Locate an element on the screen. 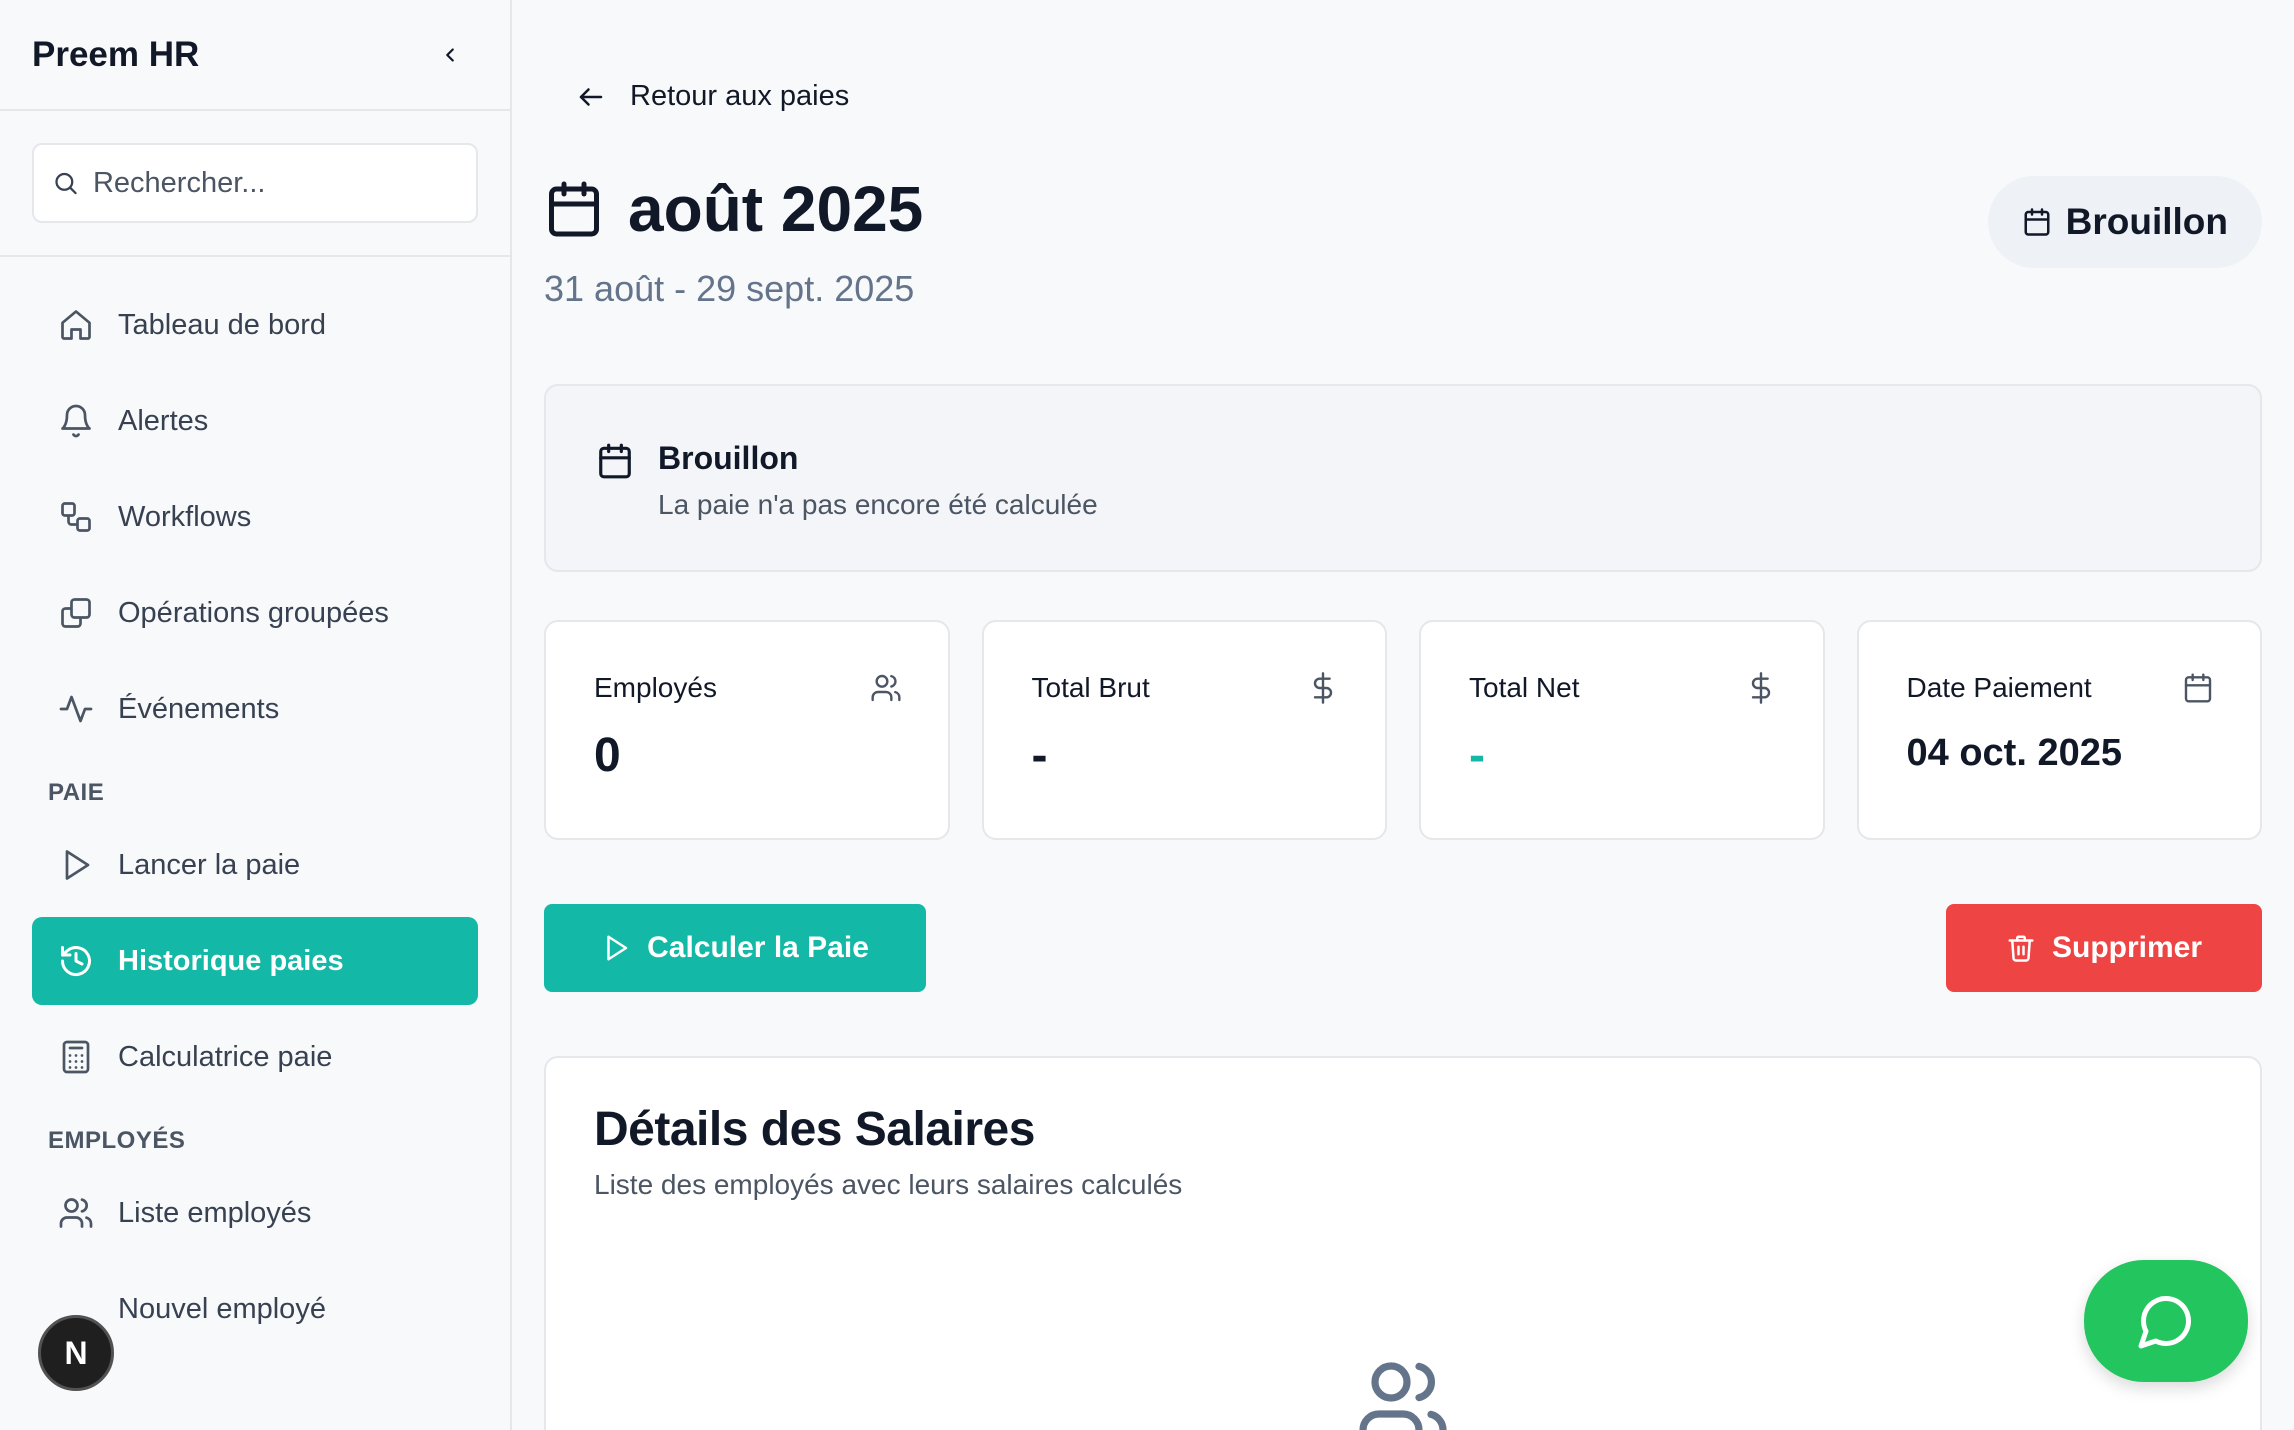  sidebar-item-employee-list: Liste employés is located at coordinates (255, 1213).